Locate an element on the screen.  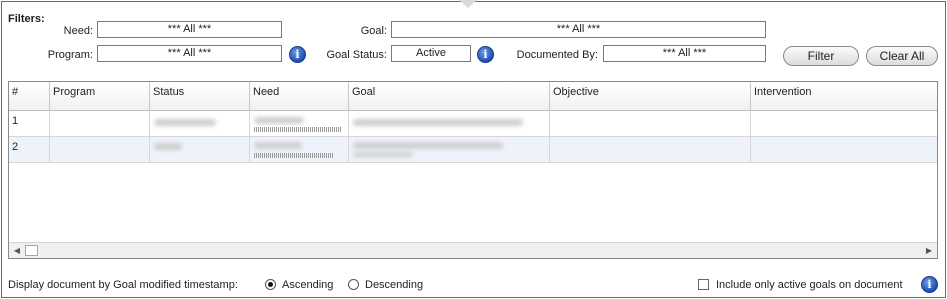
clear-all-button: Clear All is located at coordinates (902, 56).